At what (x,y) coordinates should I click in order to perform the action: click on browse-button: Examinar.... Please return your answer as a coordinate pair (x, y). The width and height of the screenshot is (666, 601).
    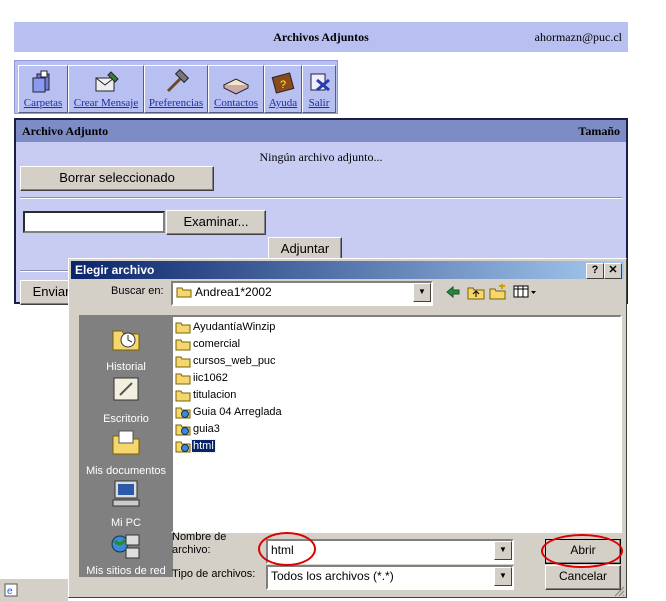
    Looking at the image, I should click on (216, 222).